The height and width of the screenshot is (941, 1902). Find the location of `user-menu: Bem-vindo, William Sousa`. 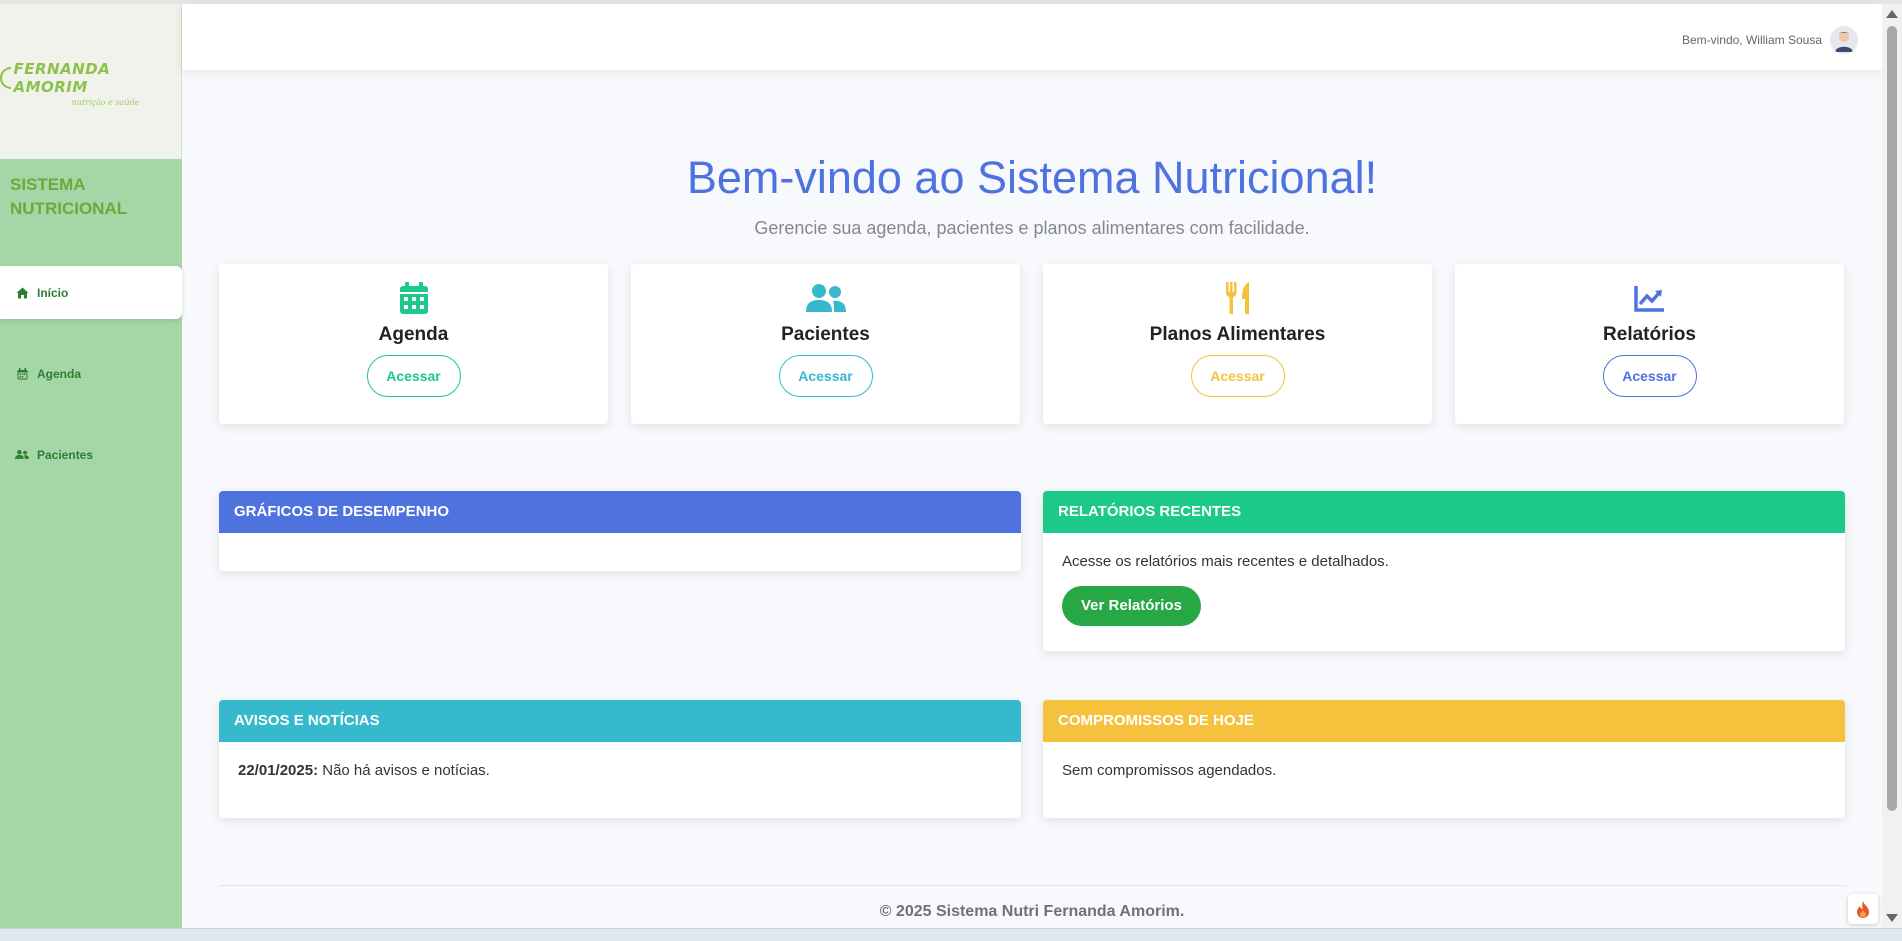

user-menu: Bem-vindo, William Sousa is located at coordinates (1770, 40).